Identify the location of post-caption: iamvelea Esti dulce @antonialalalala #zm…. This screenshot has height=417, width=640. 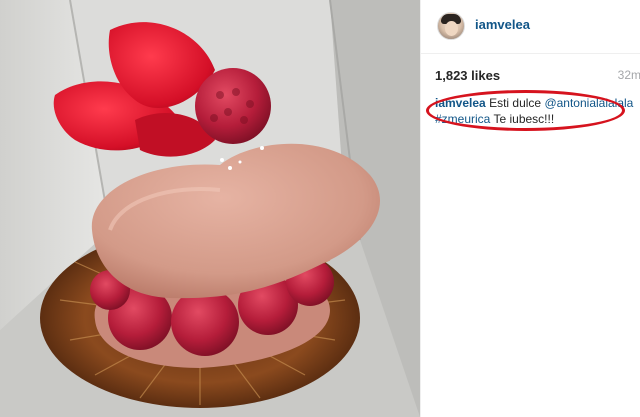
(535, 111).